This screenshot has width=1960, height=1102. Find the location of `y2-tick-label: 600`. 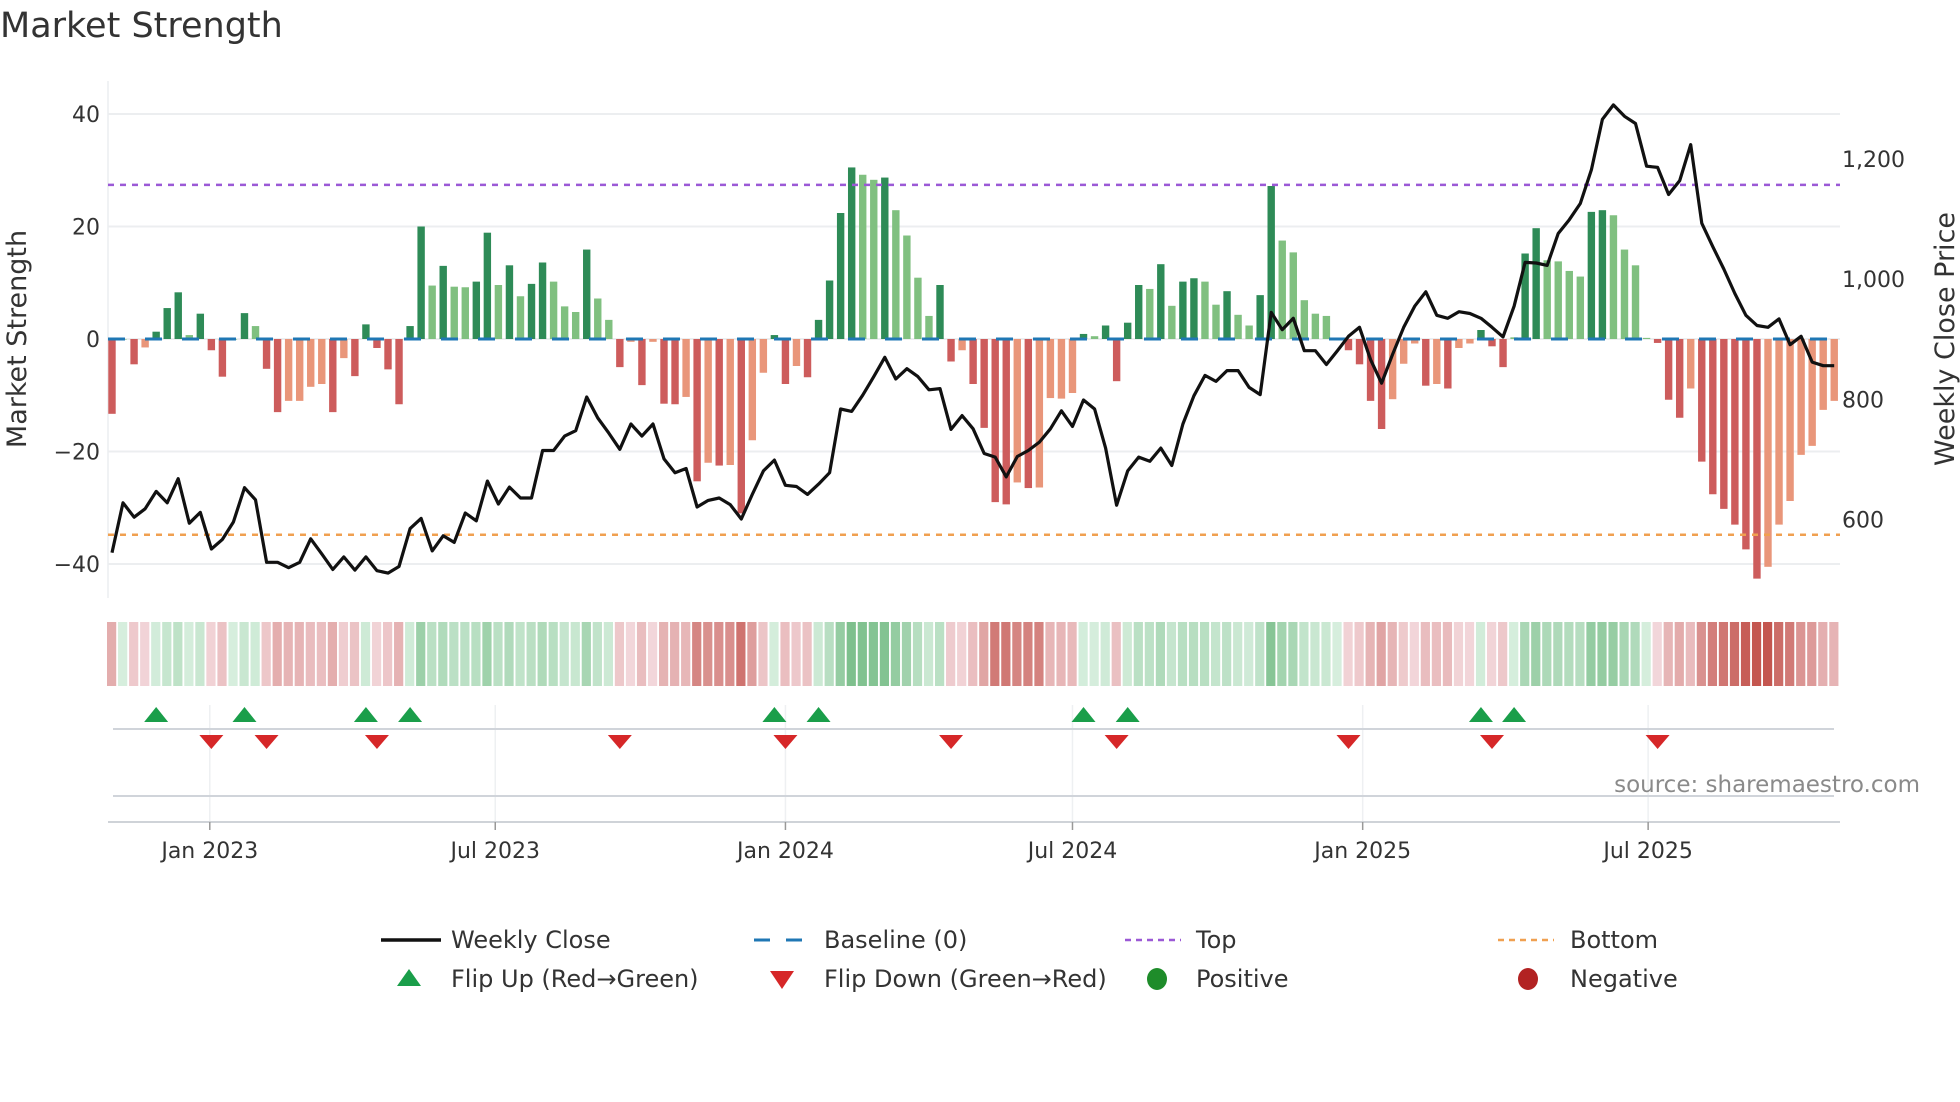

y2-tick-label: 600 is located at coordinates (1863, 521).